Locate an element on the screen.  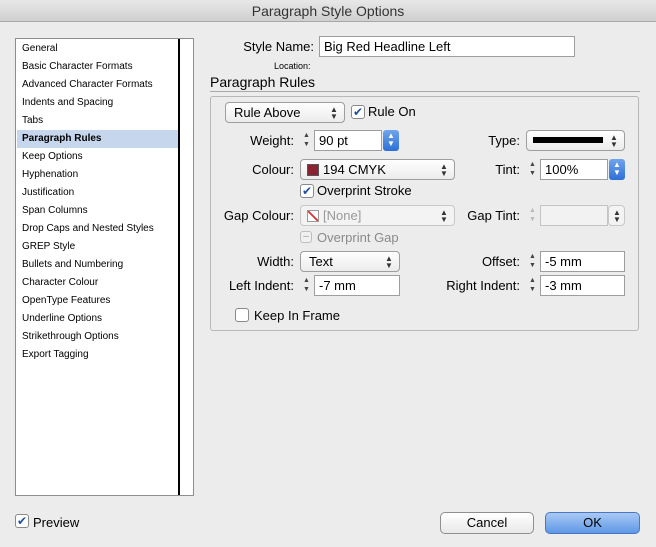
offset-label: Offset: is located at coordinates (500, 261).